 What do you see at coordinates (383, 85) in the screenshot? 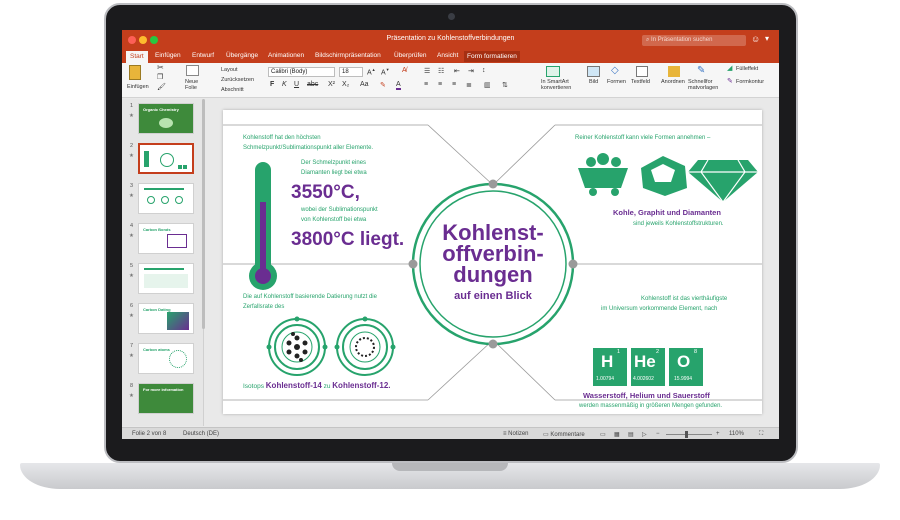
I see `highlight-icon: ✎` at bounding box center [383, 85].